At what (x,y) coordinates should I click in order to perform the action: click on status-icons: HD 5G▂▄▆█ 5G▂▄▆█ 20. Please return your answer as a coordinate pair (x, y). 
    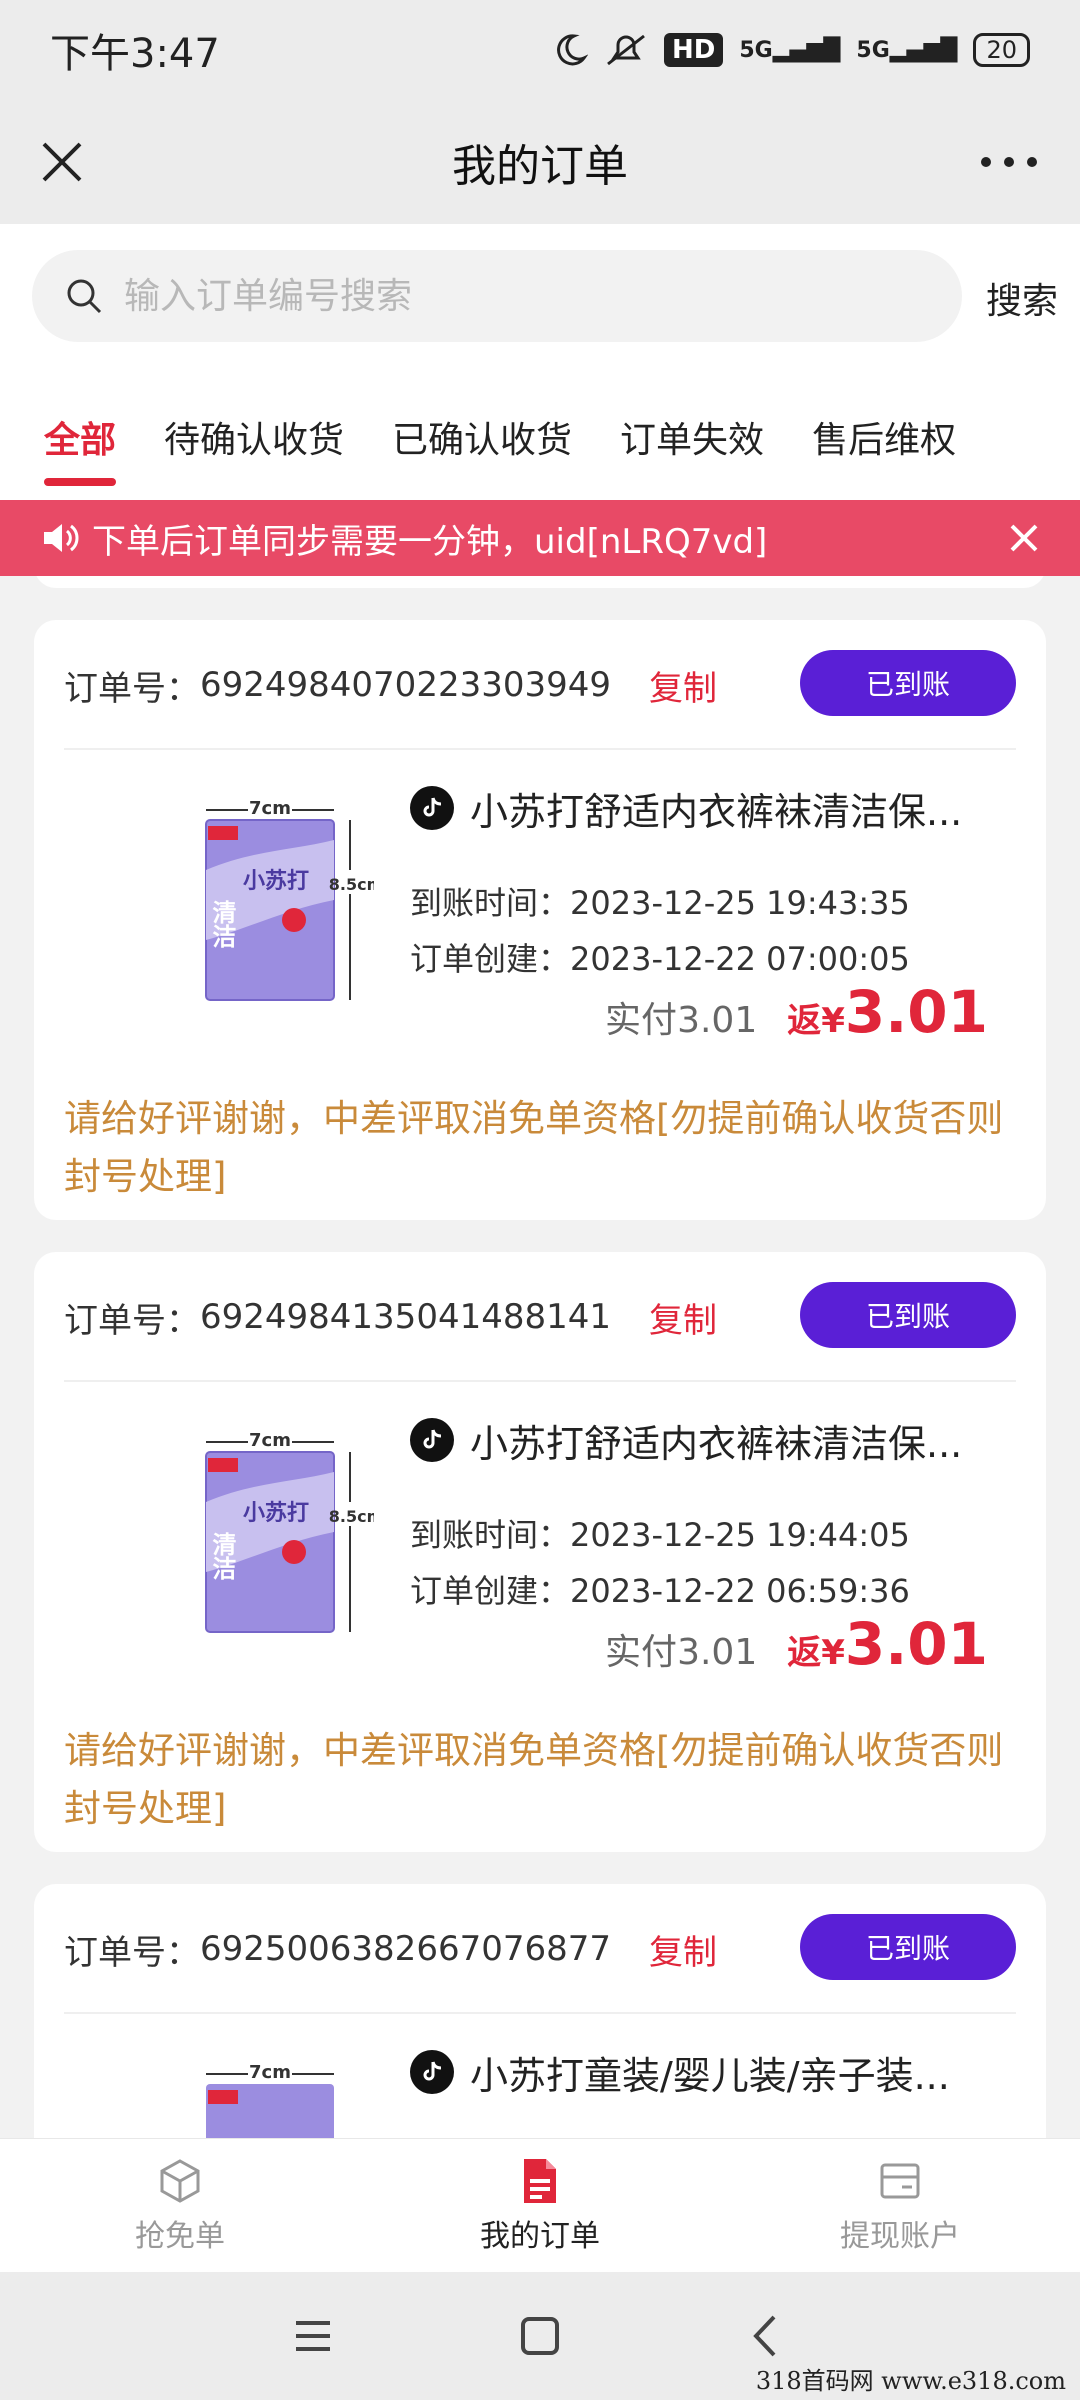
    Looking at the image, I should click on (791, 50).